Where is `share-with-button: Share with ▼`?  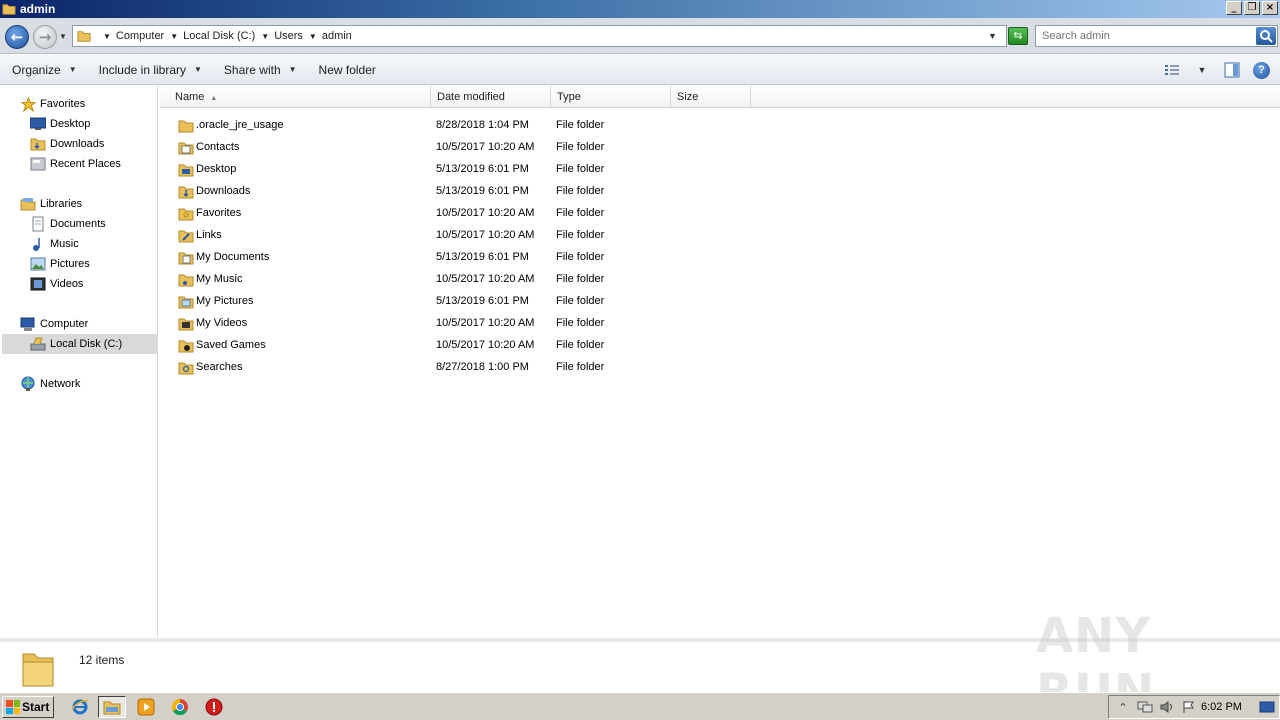 share-with-button: Share with ▼ is located at coordinates (259, 70).